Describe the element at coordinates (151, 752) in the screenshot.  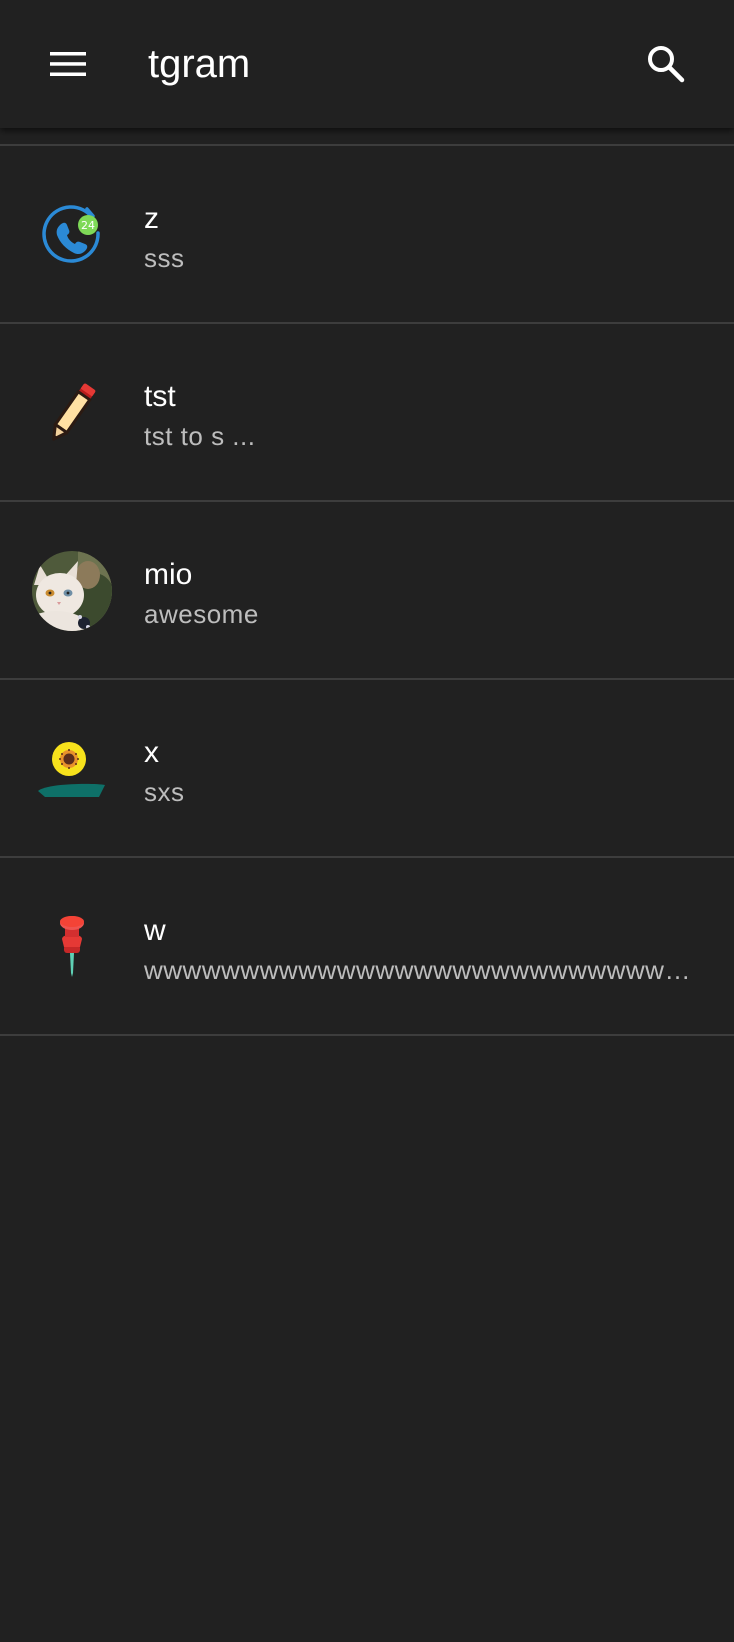
I see `chat-title: x` at that location.